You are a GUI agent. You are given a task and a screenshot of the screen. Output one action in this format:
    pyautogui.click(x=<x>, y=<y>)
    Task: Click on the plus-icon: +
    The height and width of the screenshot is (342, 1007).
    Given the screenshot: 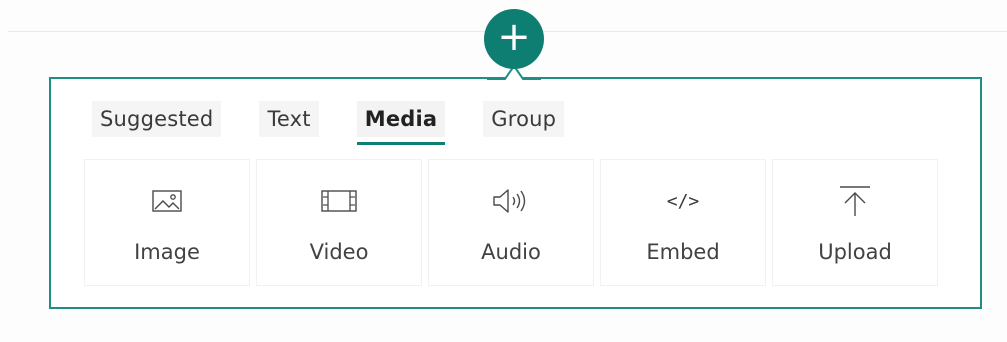 What is the action you would take?
    pyautogui.click(x=514, y=37)
    